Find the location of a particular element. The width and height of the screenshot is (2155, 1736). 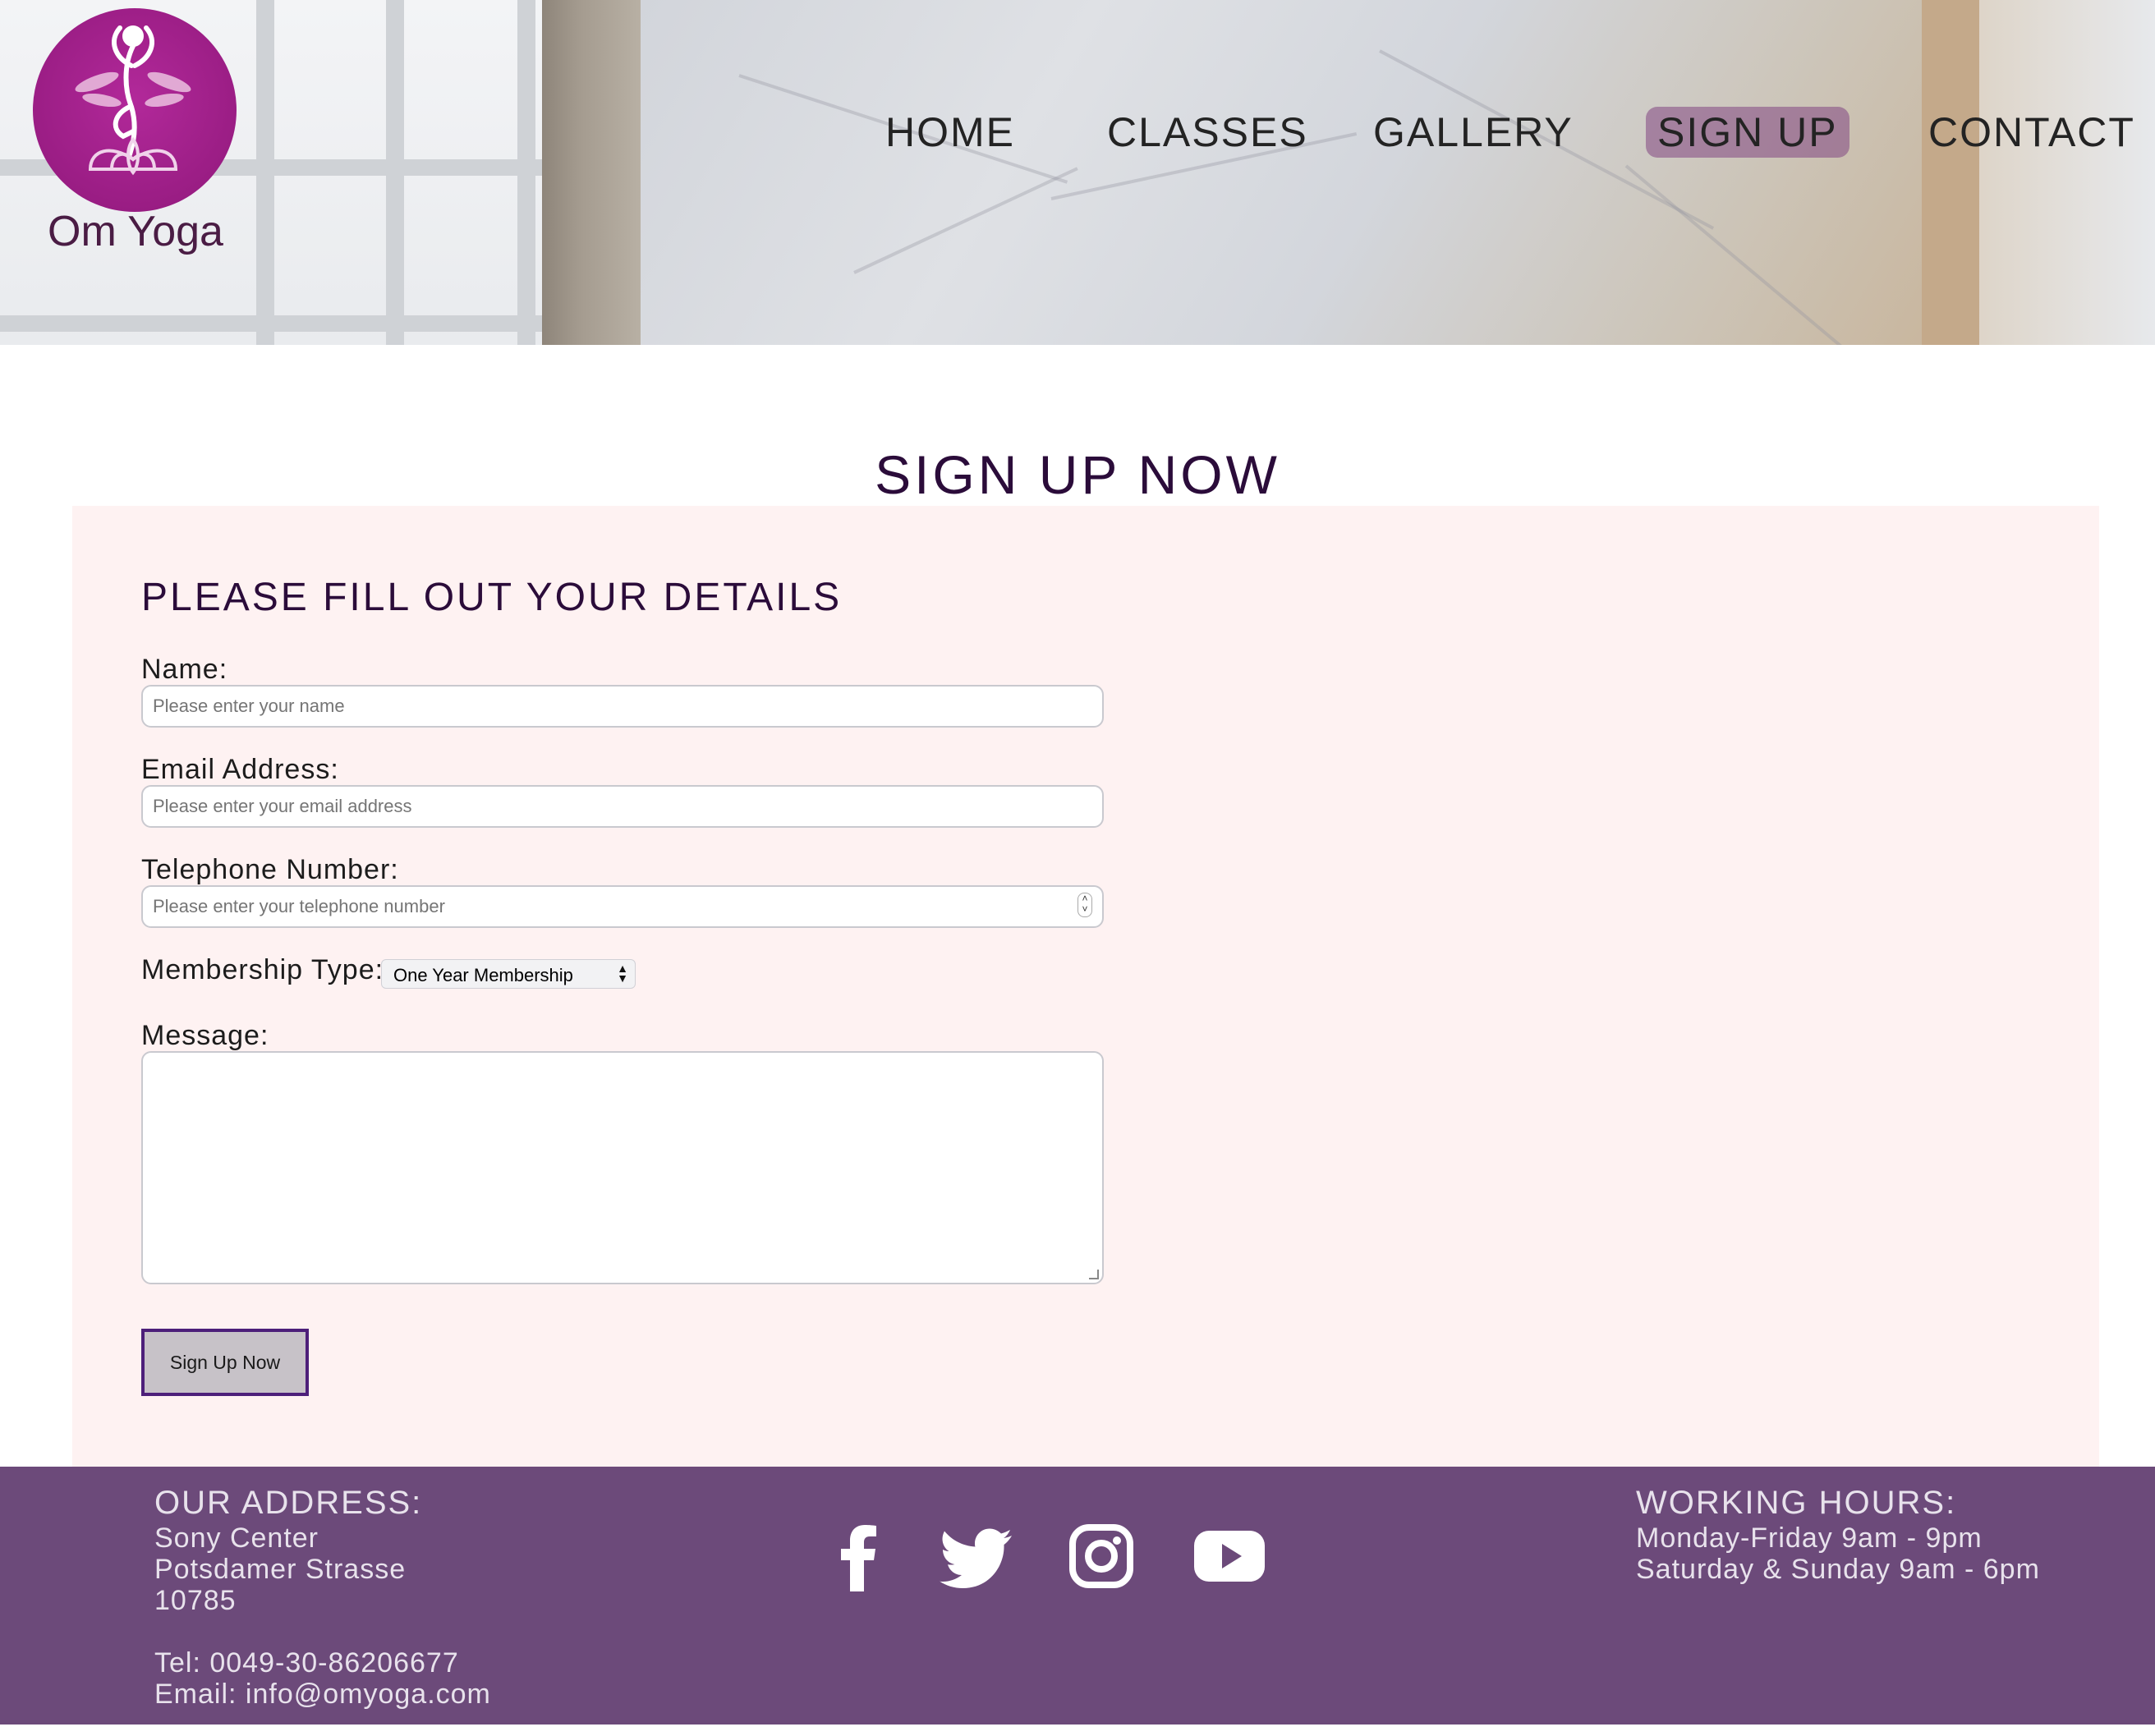

wall-pillar is located at coordinates (1950, 172).